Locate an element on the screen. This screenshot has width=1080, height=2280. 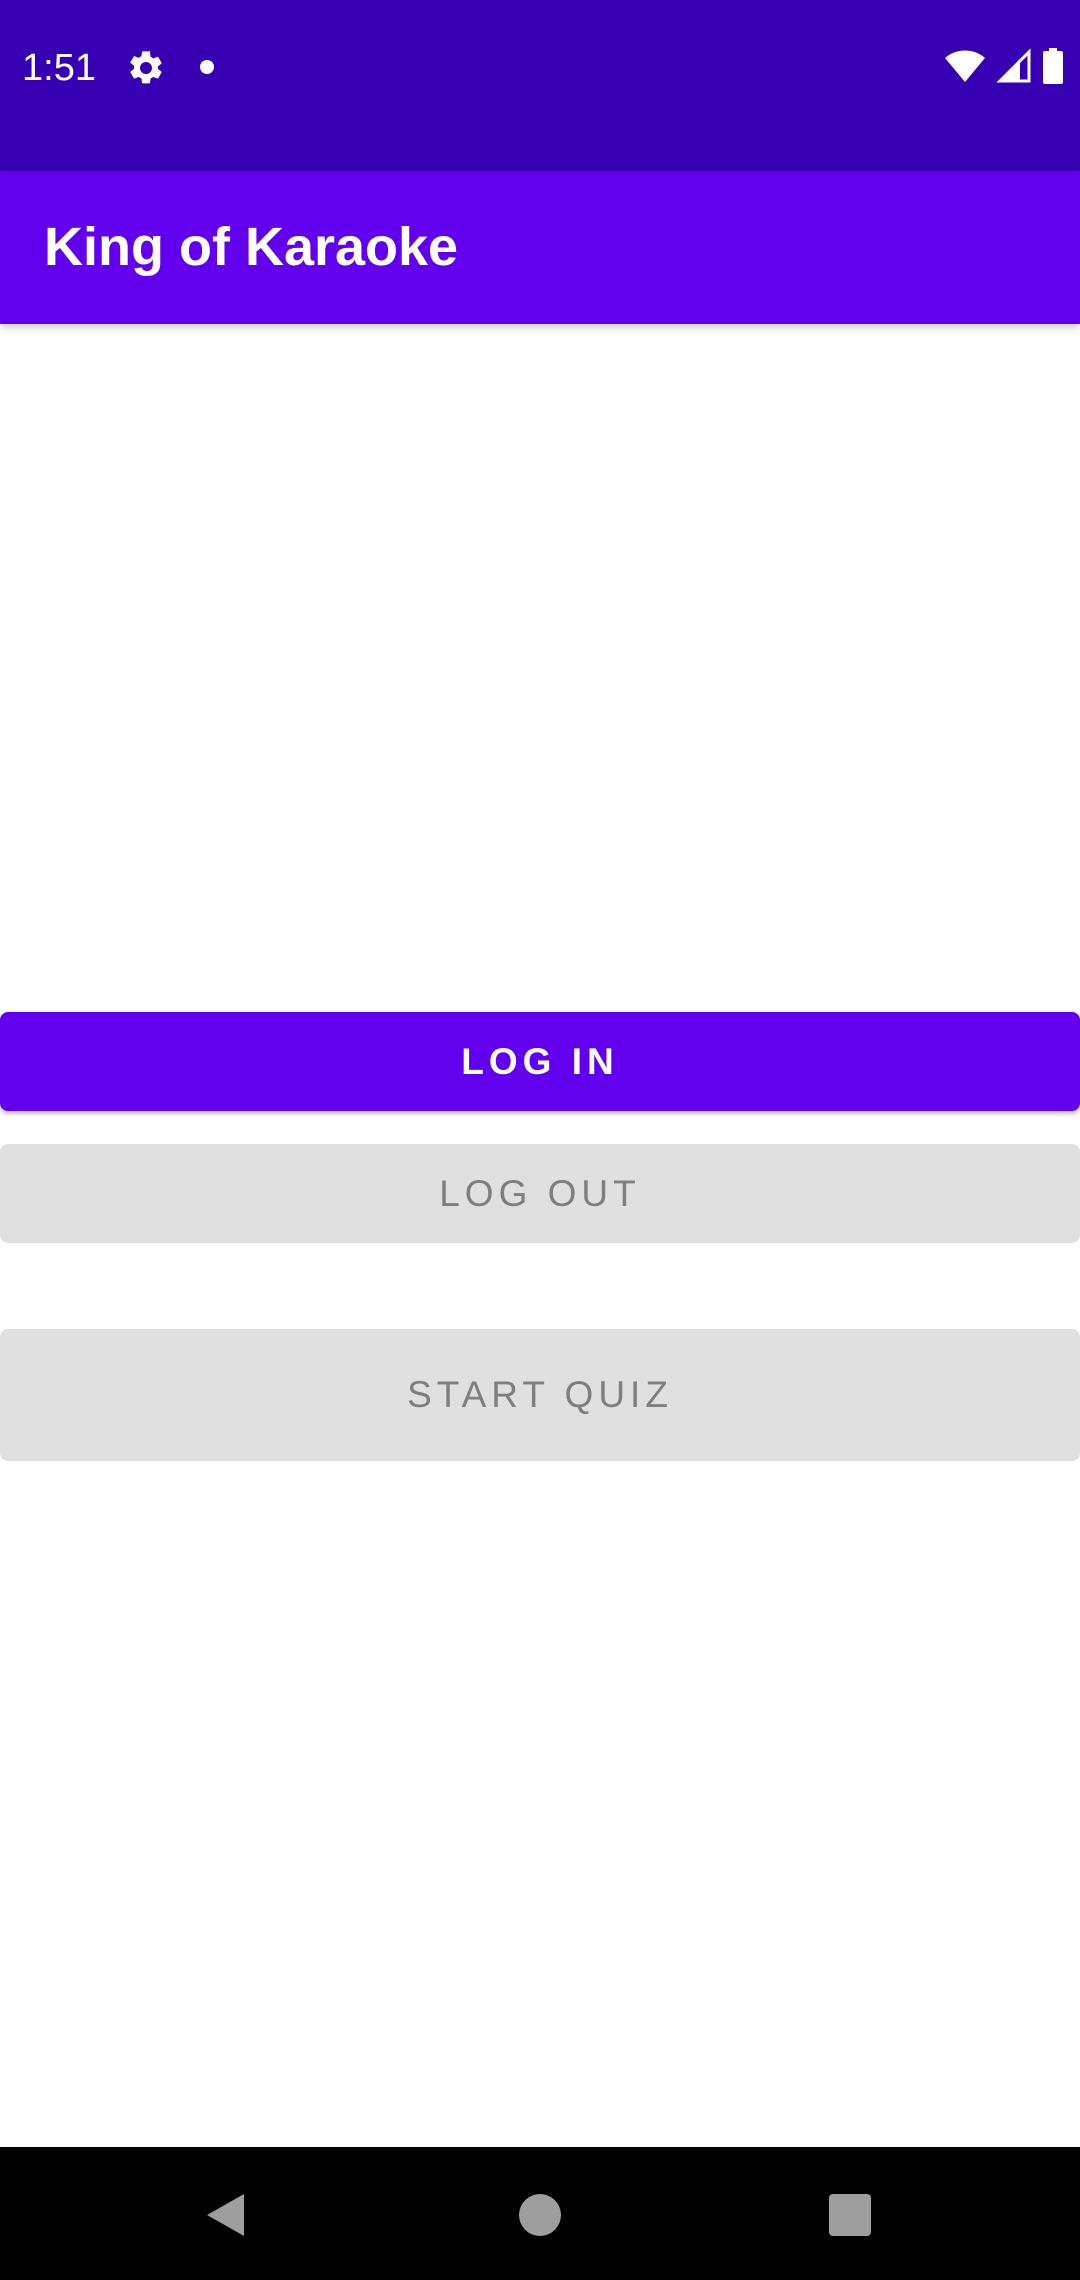
wifi-icon is located at coordinates (965, 68).